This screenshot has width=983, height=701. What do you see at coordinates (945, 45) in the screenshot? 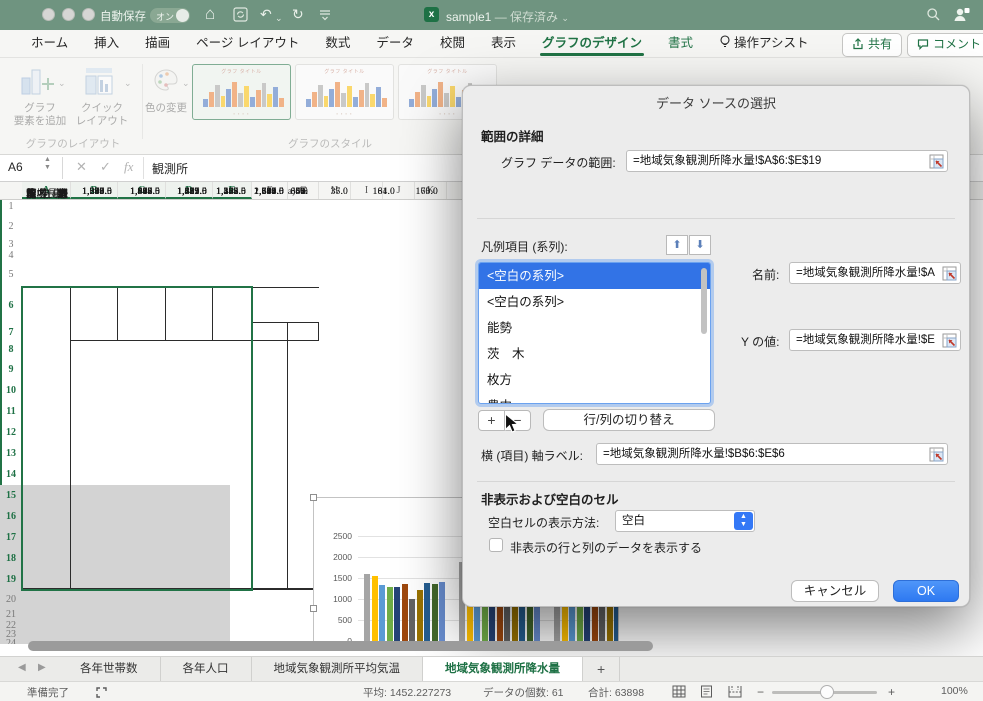
I see `comment-button: コメント` at bounding box center [945, 45].